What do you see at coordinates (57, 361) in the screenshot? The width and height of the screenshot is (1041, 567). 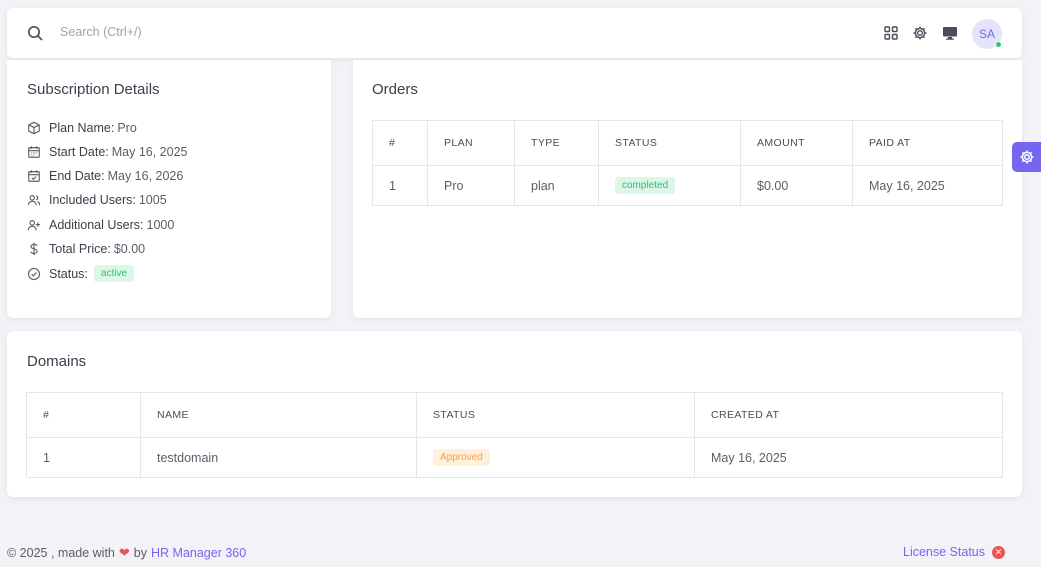 I see `domains-title: Domains` at bounding box center [57, 361].